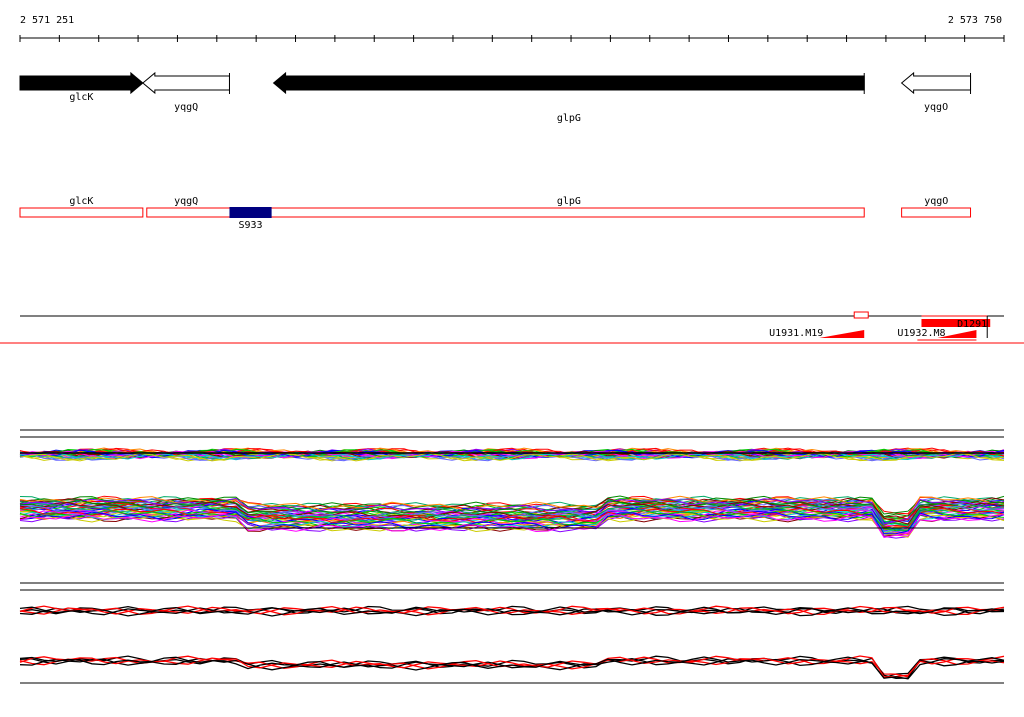  What do you see at coordinates (842, 334) in the screenshot?
I see `probe-glyph-u1931-m19` at bounding box center [842, 334].